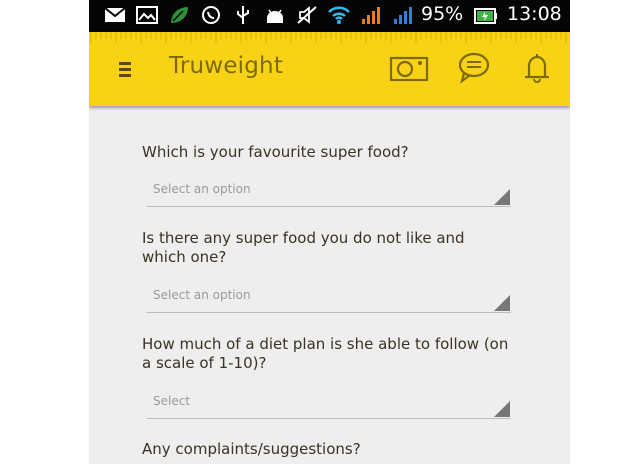  I want to click on disliked-superfood-select: Select an option, so click(329, 298).